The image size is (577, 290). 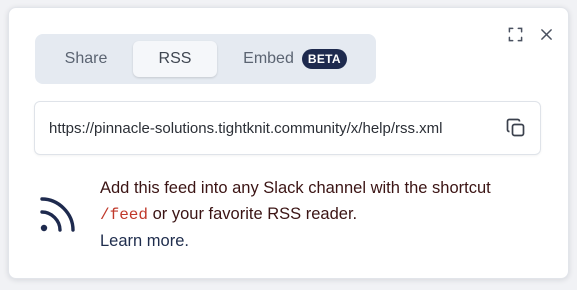 I want to click on tab-rss: RSS, so click(x=175, y=59).